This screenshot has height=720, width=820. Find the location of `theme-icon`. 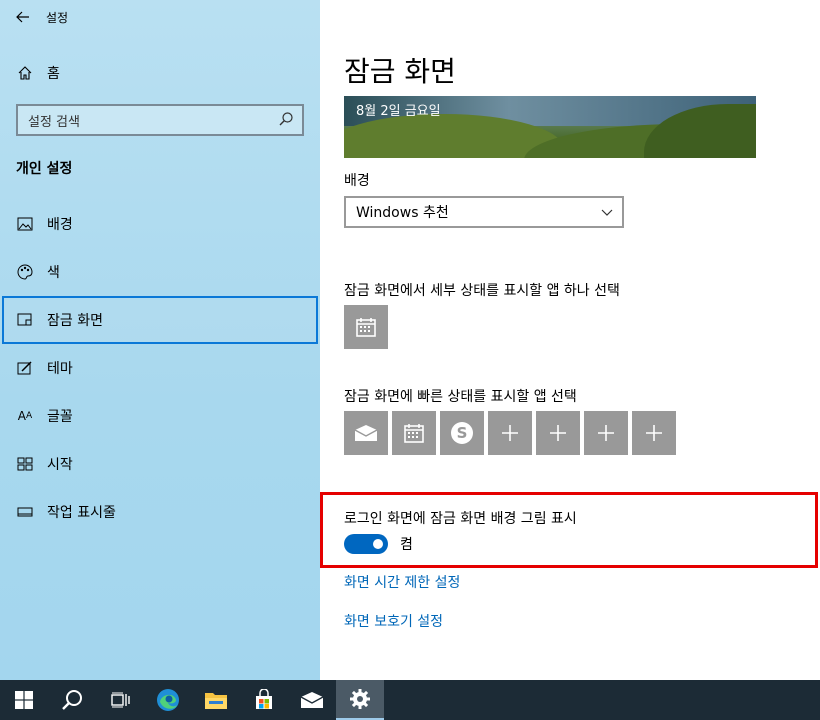

theme-icon is located at coordinates (25, 368).